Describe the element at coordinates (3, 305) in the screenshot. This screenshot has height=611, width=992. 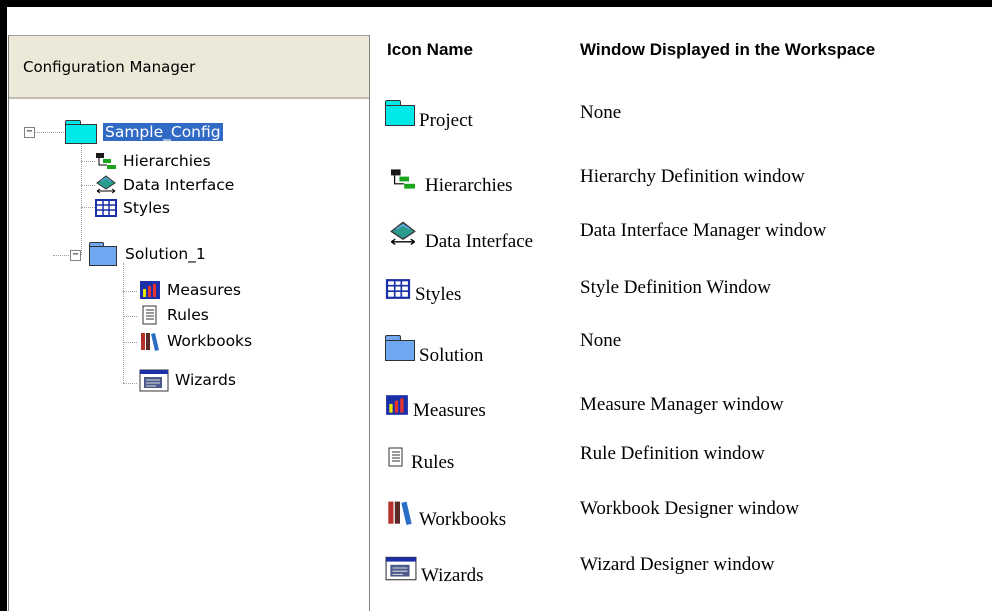
I see `frame-left-border` at that location.